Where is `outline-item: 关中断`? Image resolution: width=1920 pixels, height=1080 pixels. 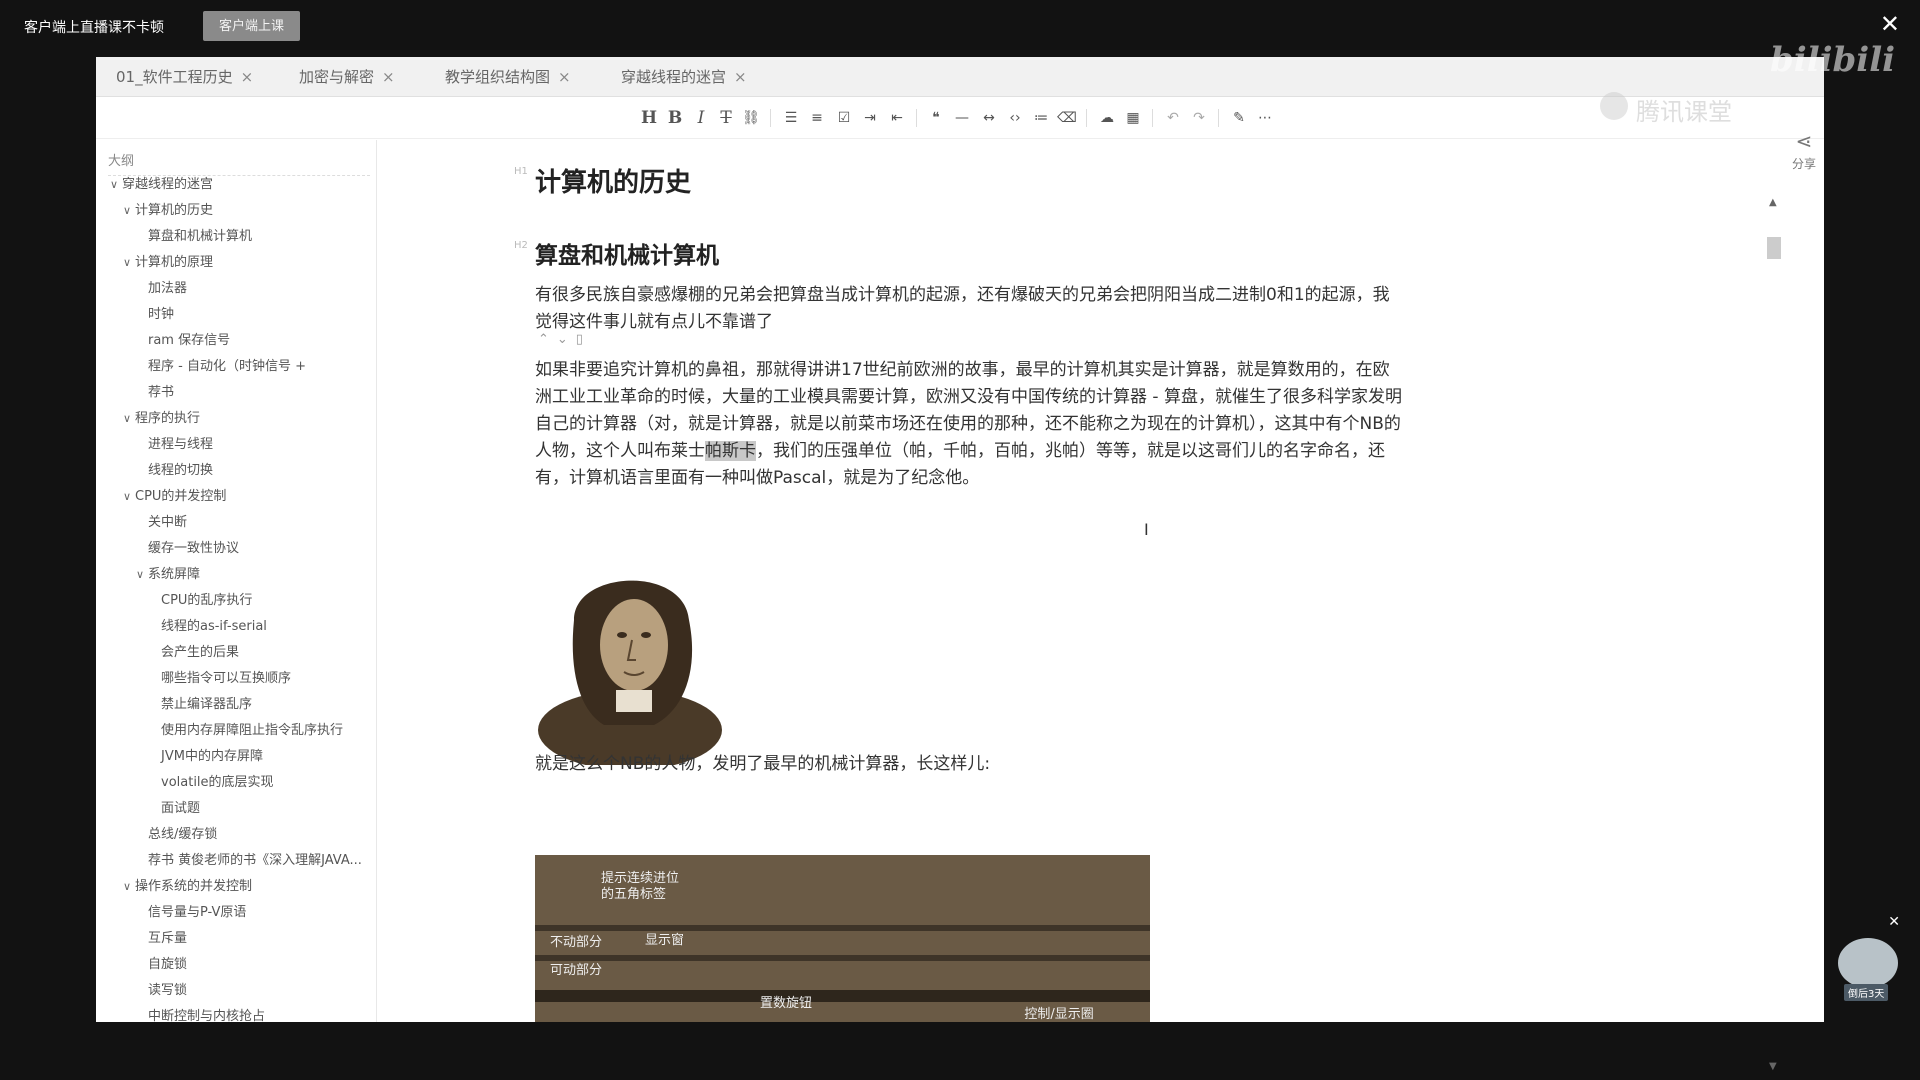 outline-item: 关中断 is located at coordinates (167, 520).